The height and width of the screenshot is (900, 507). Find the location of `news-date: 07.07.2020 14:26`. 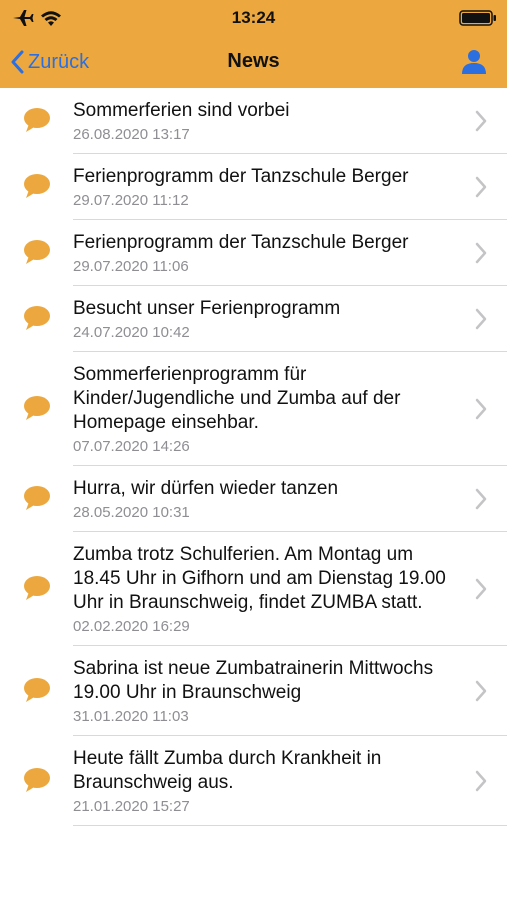

news-date: 07.07.2020 14:26 is located at coordinates (131, 446).